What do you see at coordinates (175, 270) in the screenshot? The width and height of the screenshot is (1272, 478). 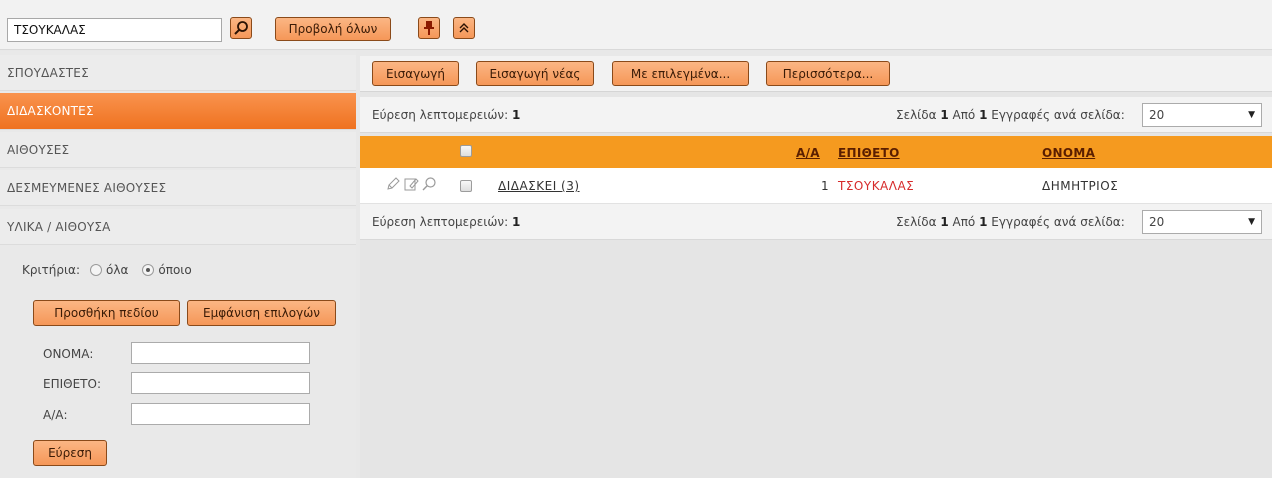 I see `criteria-any-label: όποιο` at bounding box center [175, 270].